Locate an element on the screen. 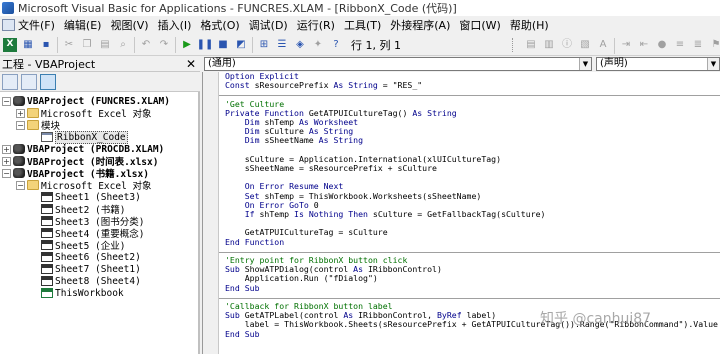  tree-node-excel-objects: + Microsoft Excel 对象 is located at coordinates (84, 113).